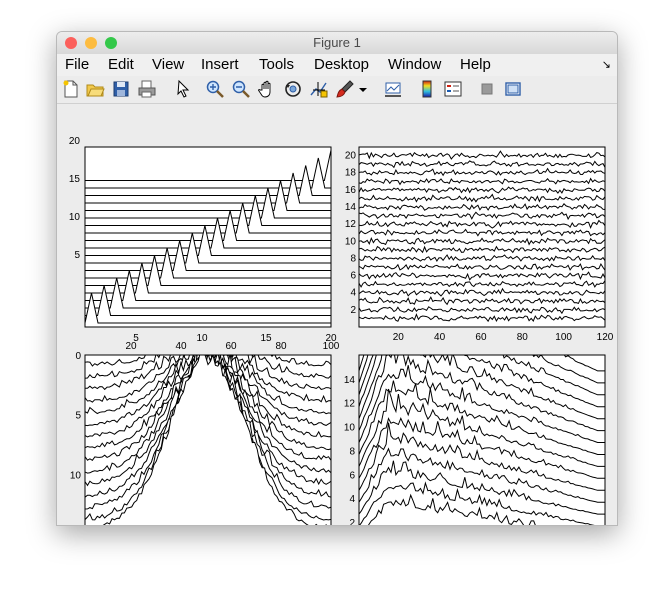 This screenshot has width=672, height=605. What do you see at coordinates (95, 89) in the screenshot?
I see `open-file-icon` at bounding box center [95, 89].